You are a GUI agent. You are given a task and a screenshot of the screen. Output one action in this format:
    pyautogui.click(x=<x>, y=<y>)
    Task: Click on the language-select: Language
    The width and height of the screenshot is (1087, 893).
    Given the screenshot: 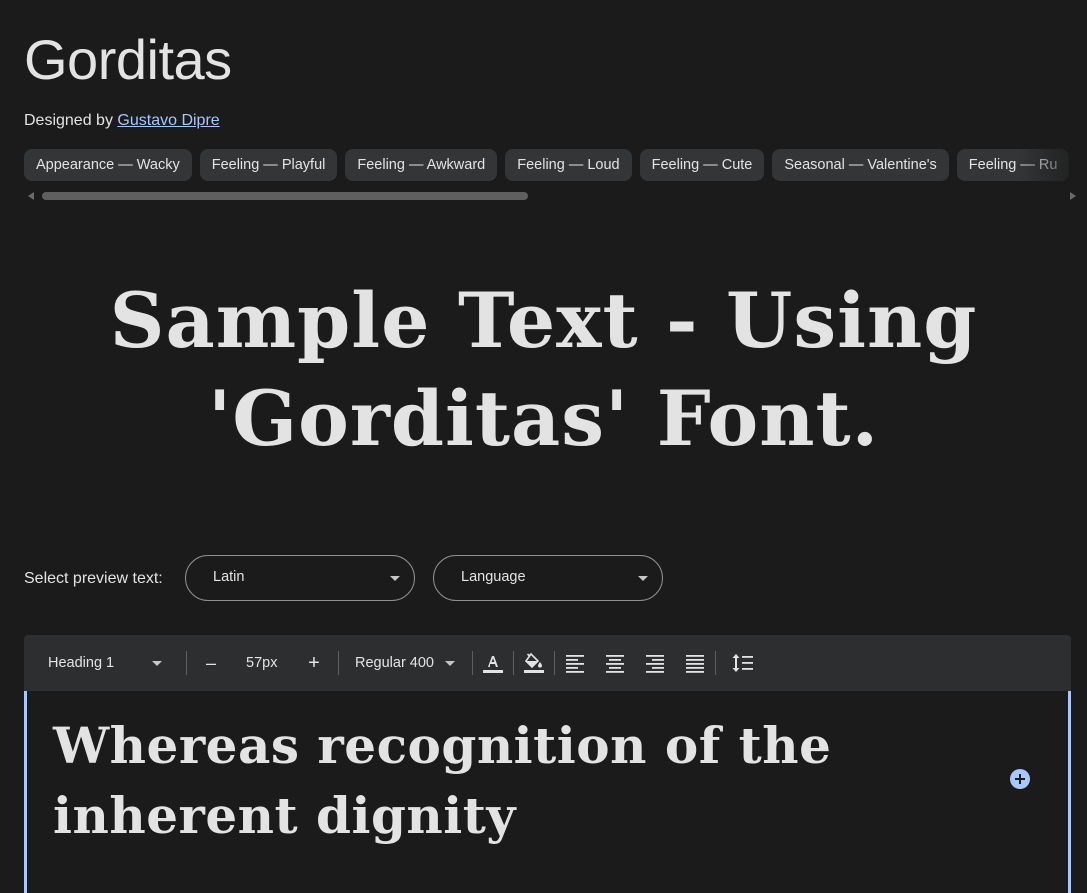 What is the action you would take?
    pyautogui.click(x=548, y=578)
    